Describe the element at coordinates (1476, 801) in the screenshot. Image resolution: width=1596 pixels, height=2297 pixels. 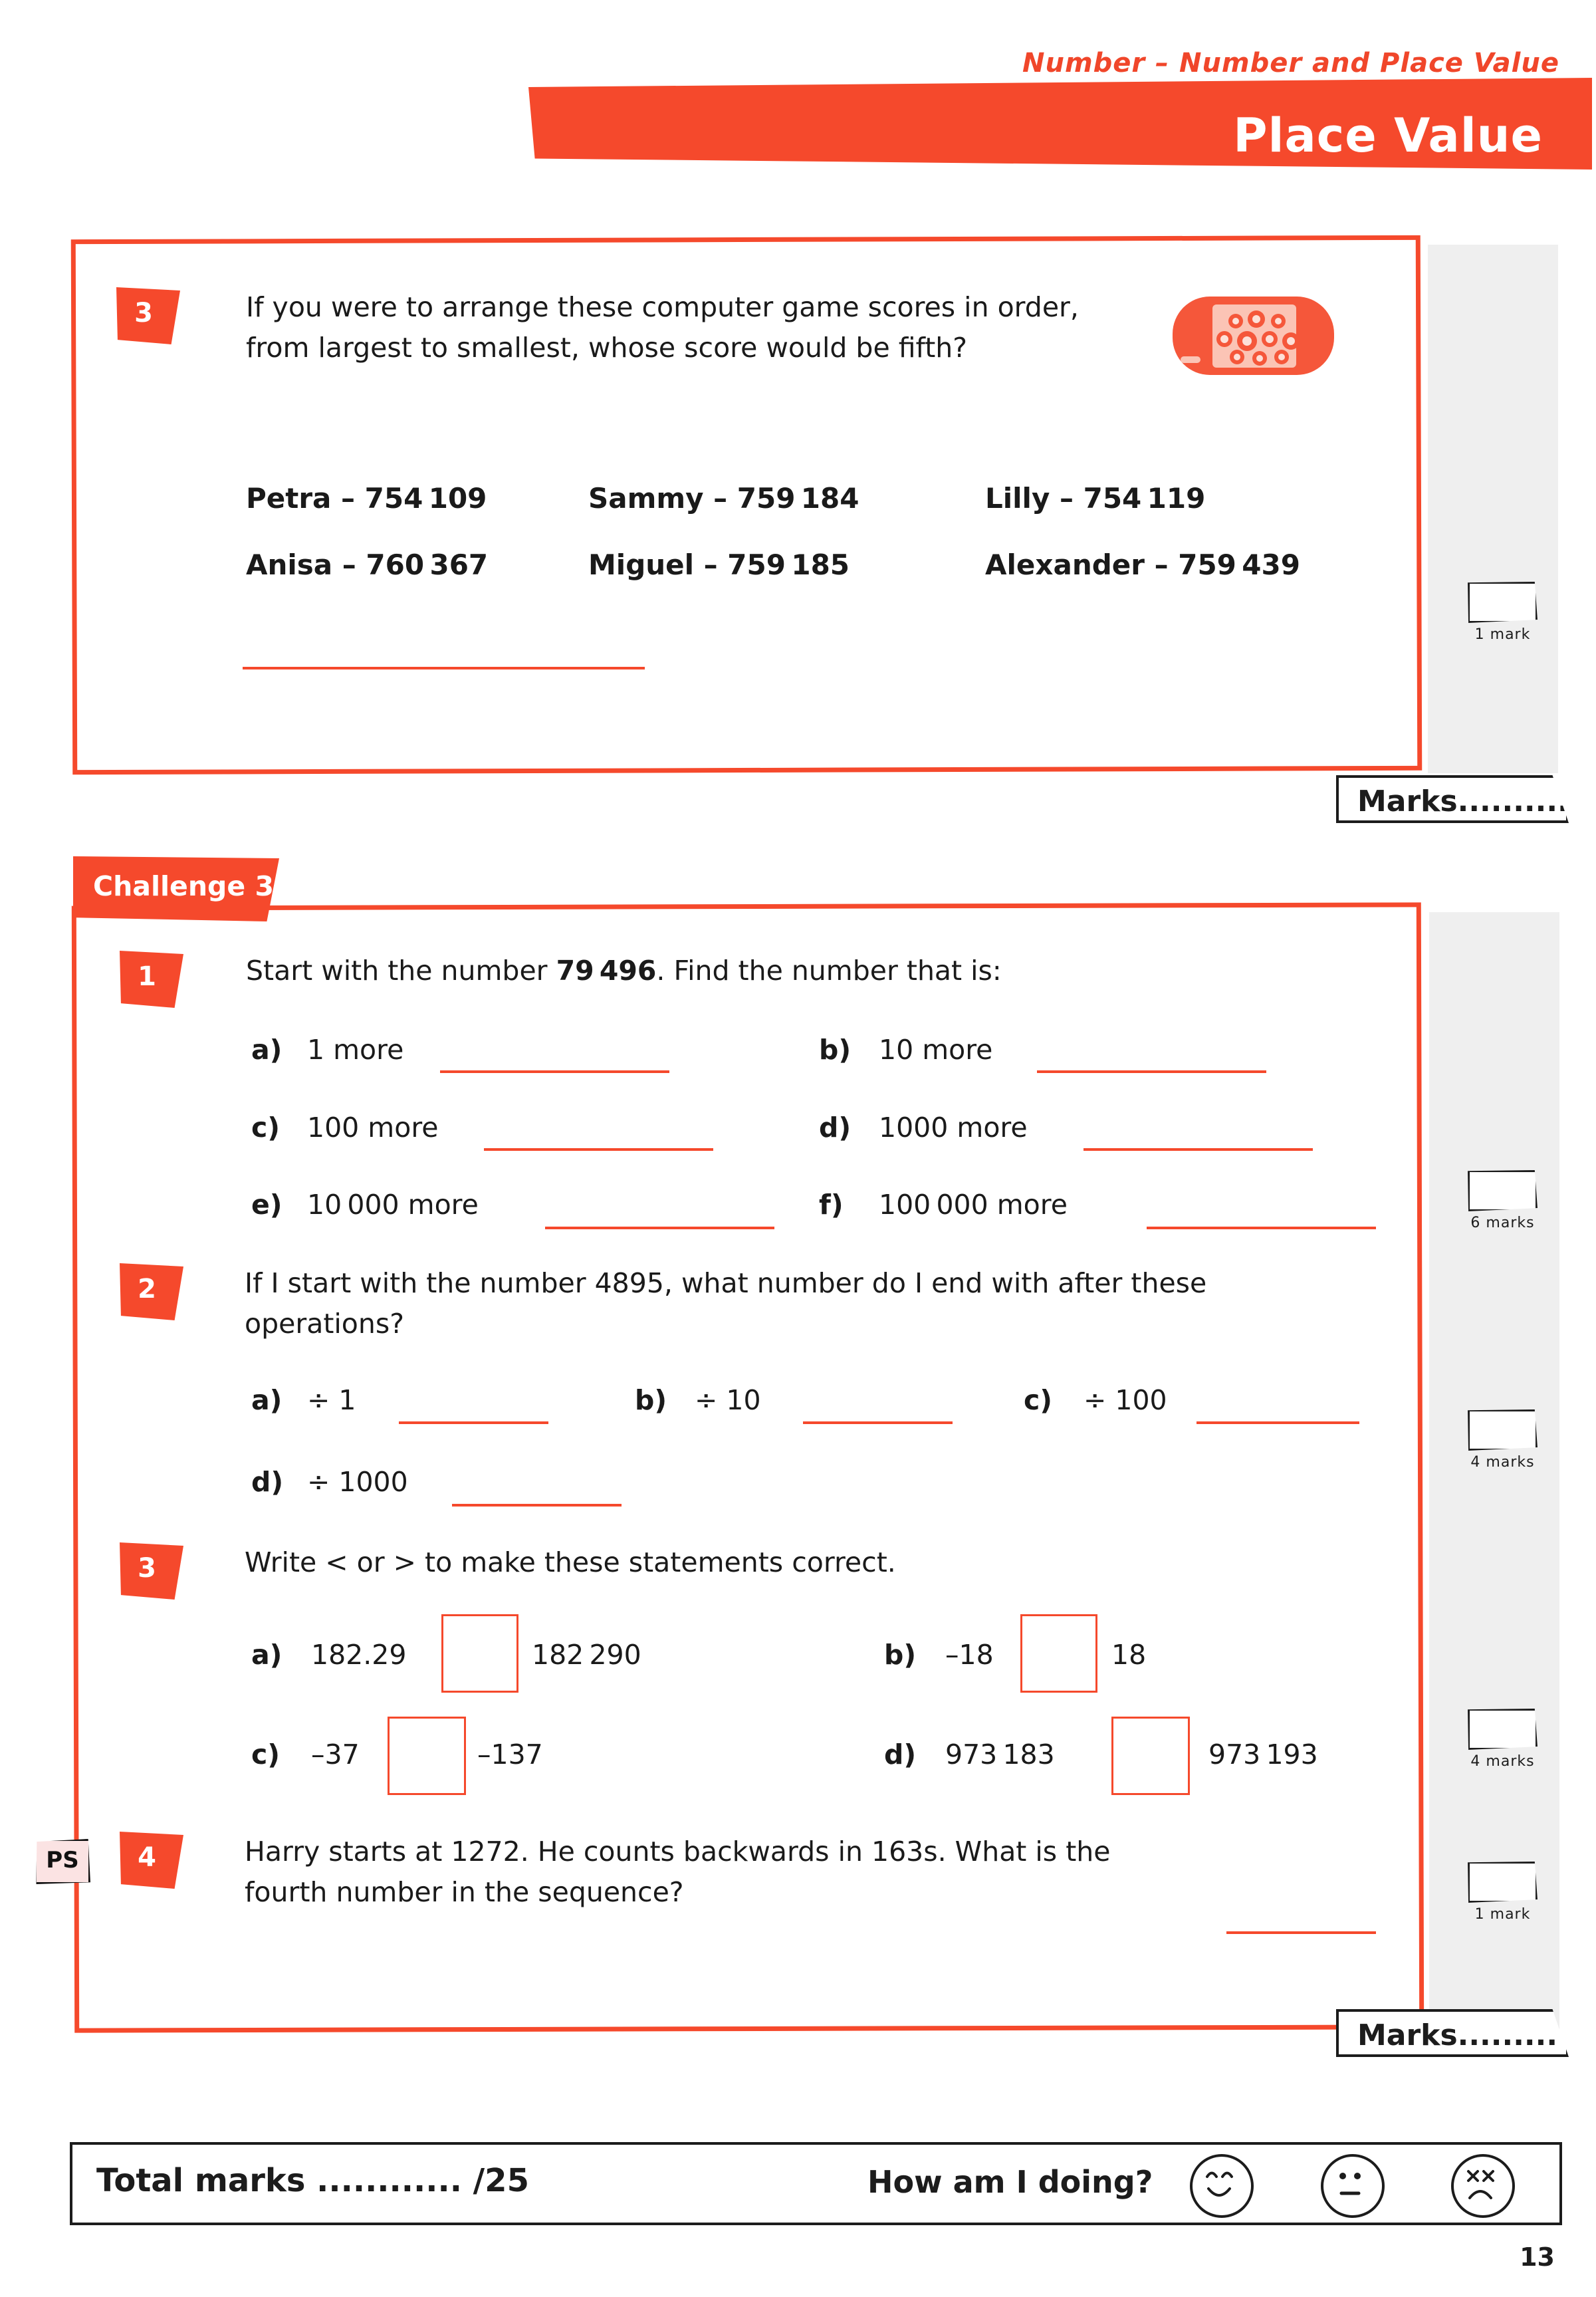
I see `marks-tab-label: Marks.......... /6` at that location.